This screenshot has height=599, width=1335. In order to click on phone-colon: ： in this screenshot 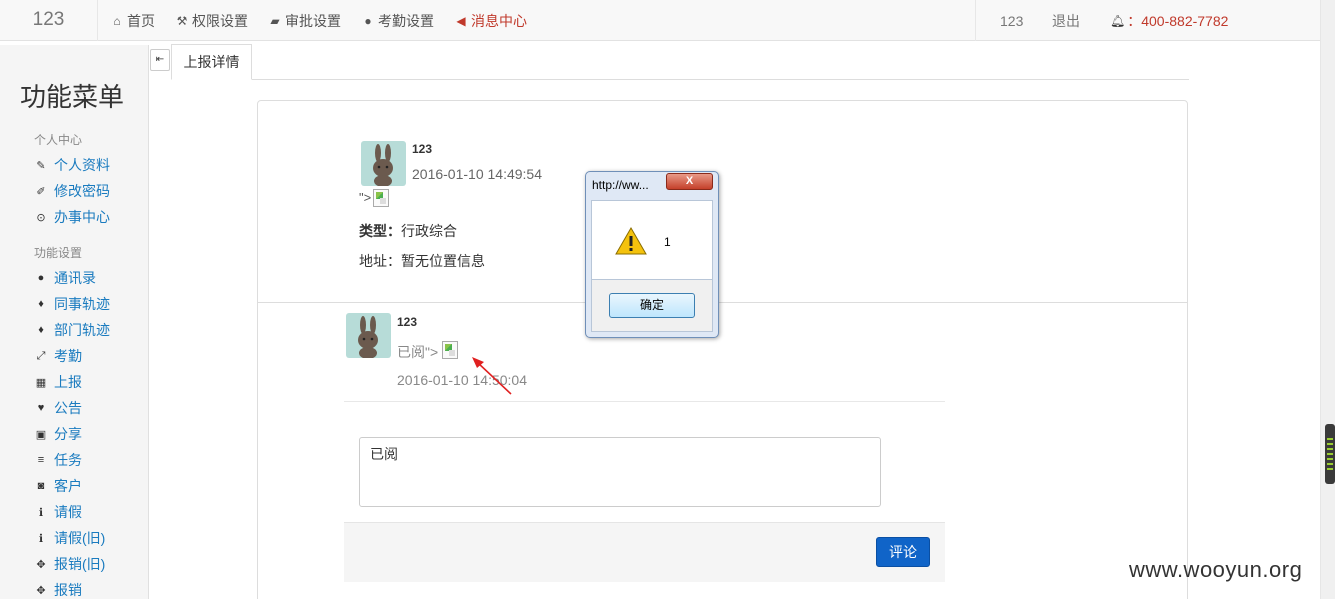, I will do `click(1134, 20)`.